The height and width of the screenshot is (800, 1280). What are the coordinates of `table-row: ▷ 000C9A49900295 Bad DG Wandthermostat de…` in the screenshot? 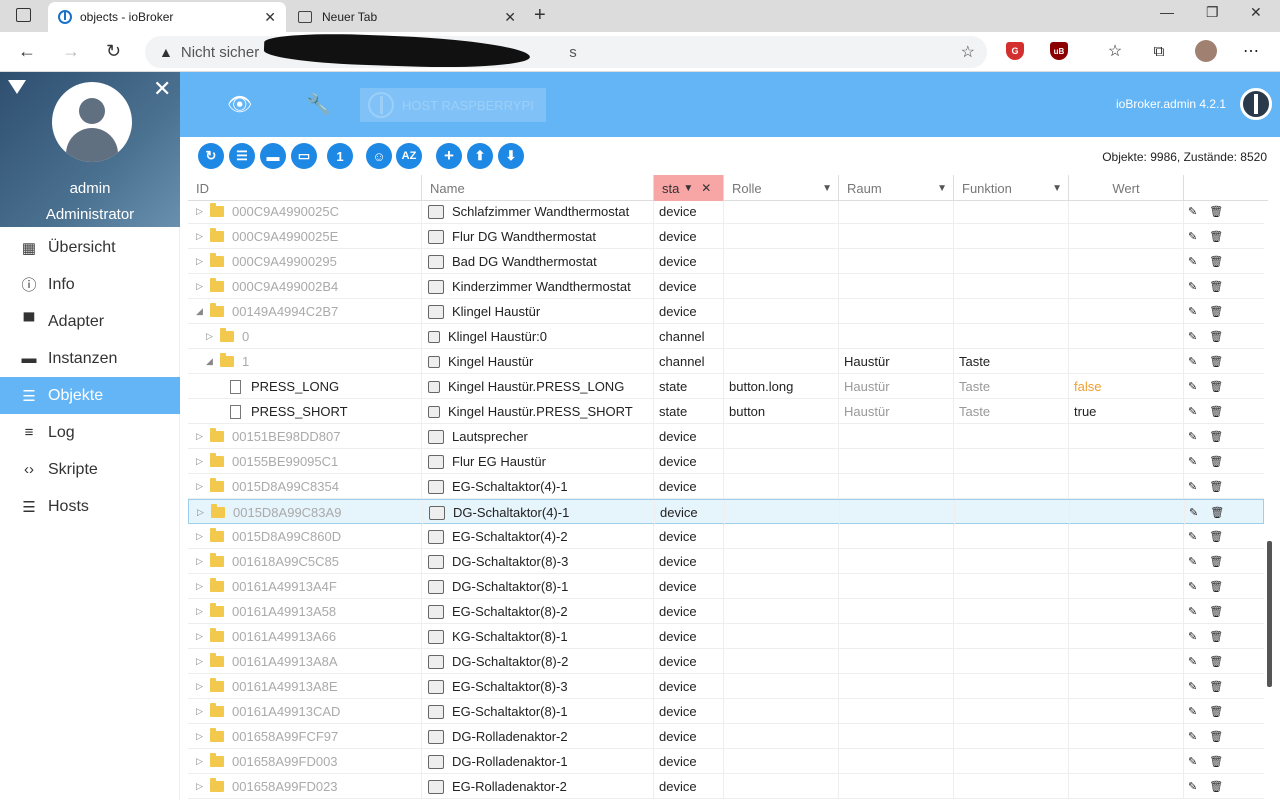 It's located at (726, 261).